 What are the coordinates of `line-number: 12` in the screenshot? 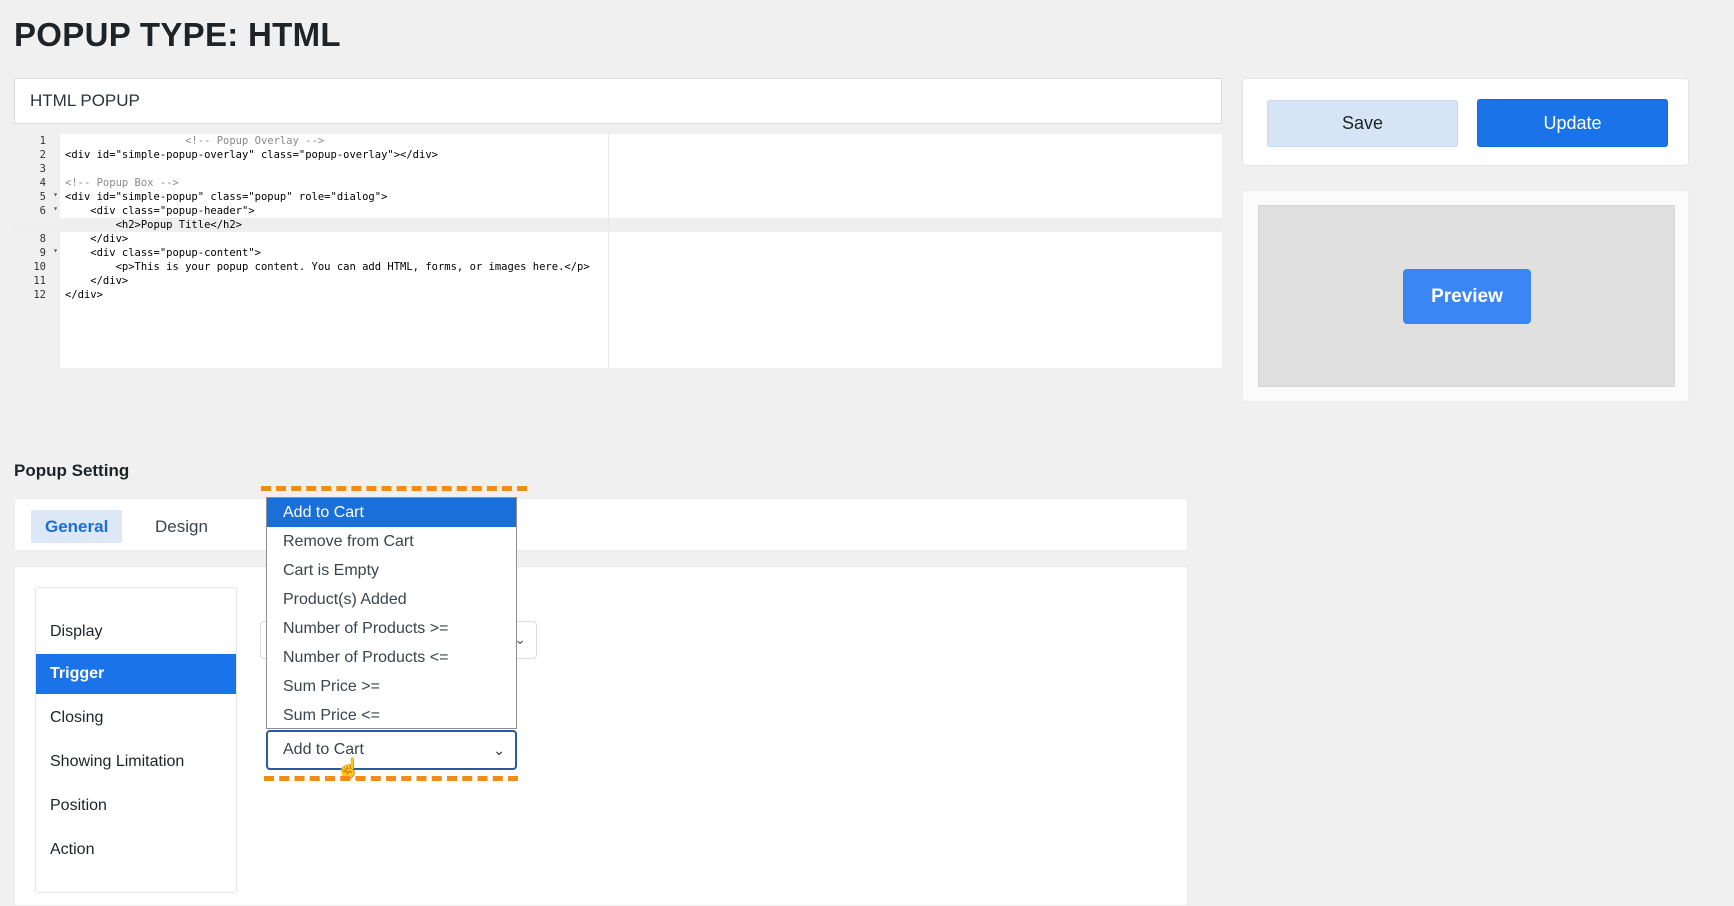 It's located at (39, 295).